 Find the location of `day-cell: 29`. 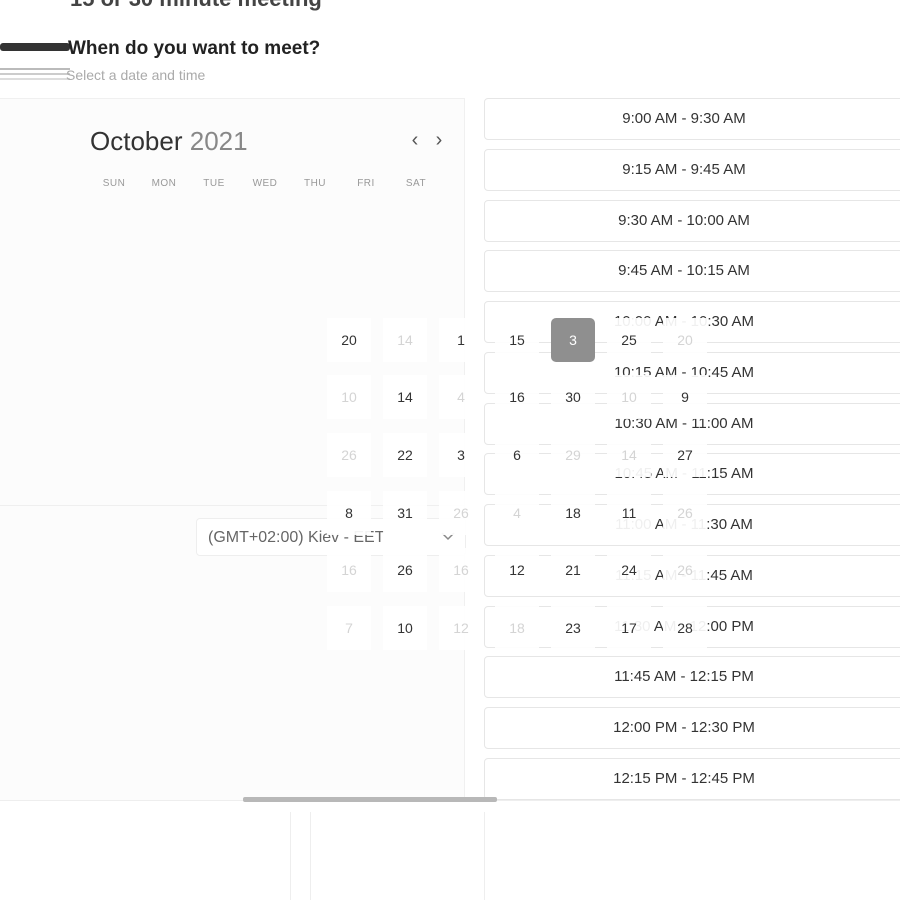

day-cell: 29 is located at coordinates (573, 455).